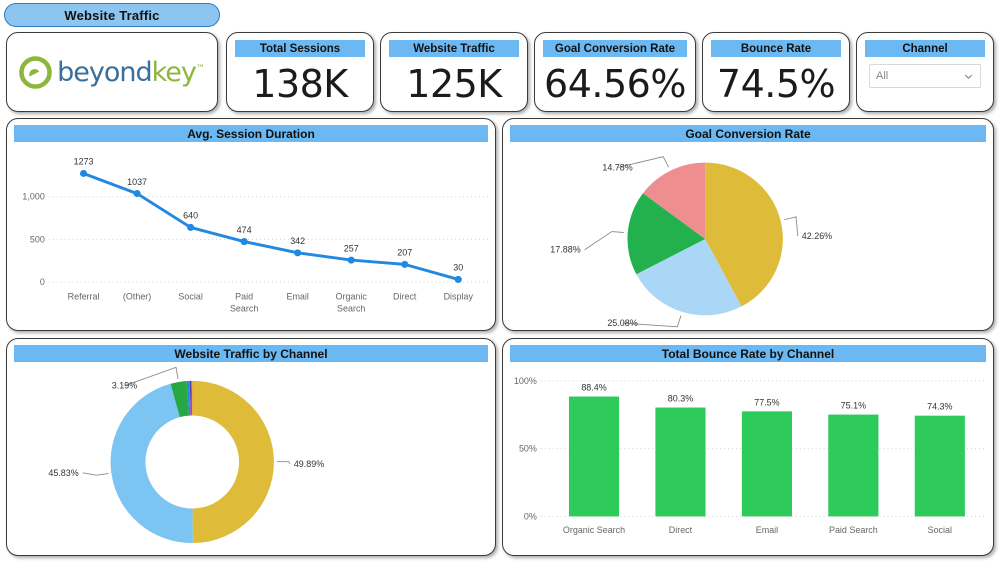 Image resolution: width=1000 pixels, height=562 pixels. I want to click on pie-data-label: 25.08%, so click(622, 323).